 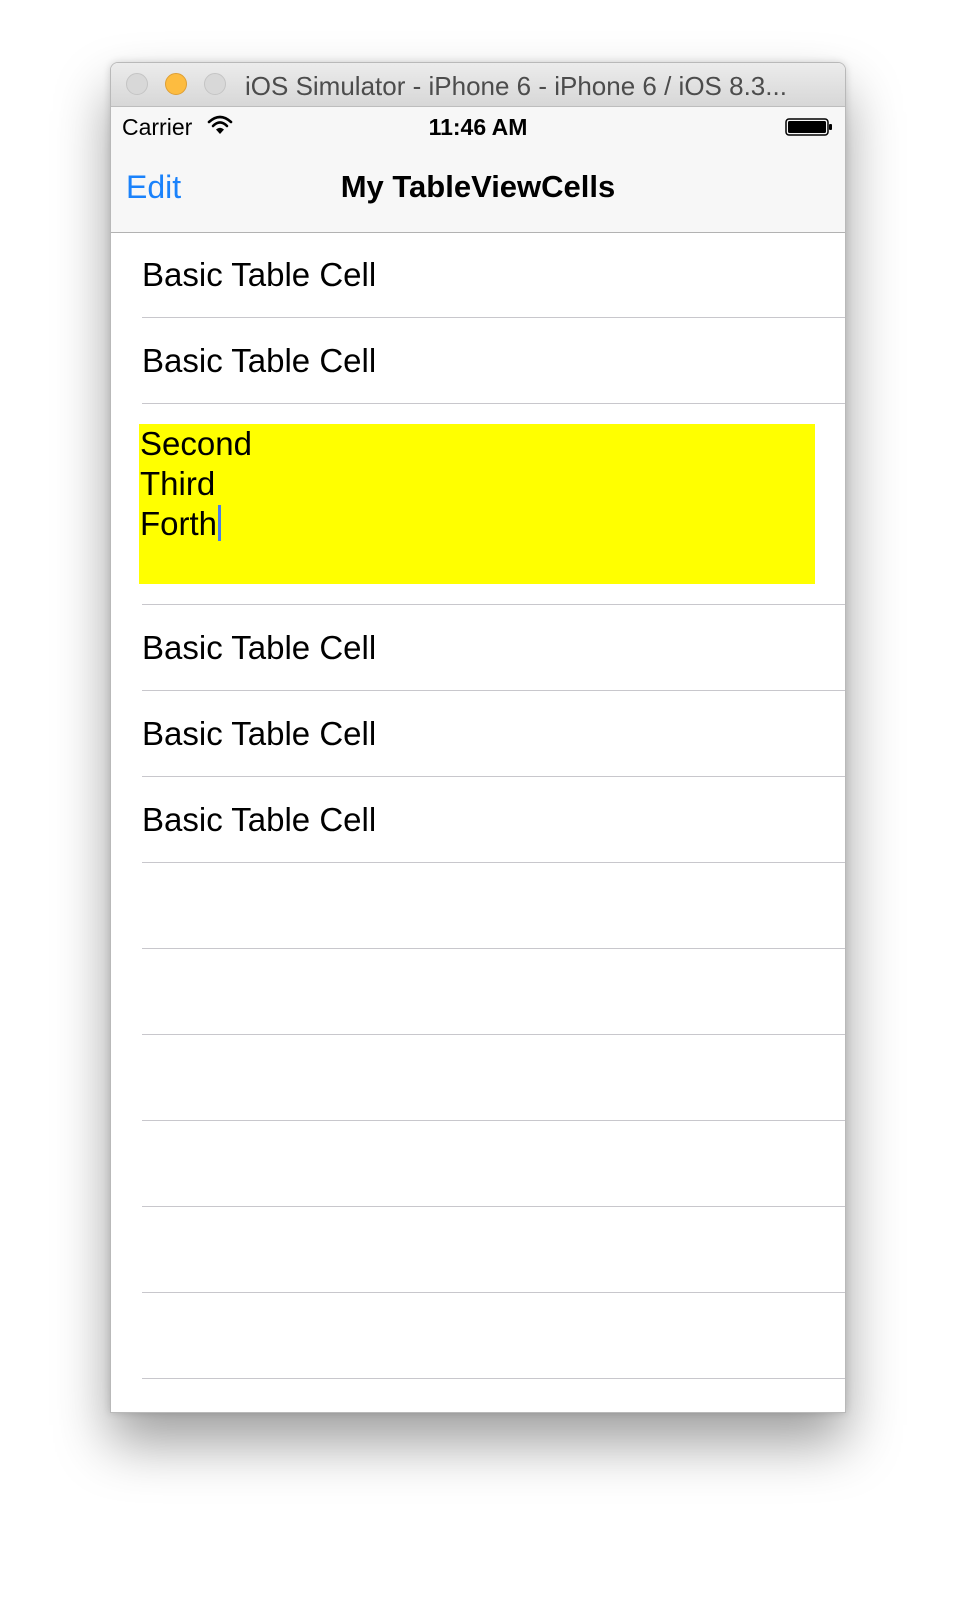 I want to click on text-line: Second, so click(x=196, y=443).